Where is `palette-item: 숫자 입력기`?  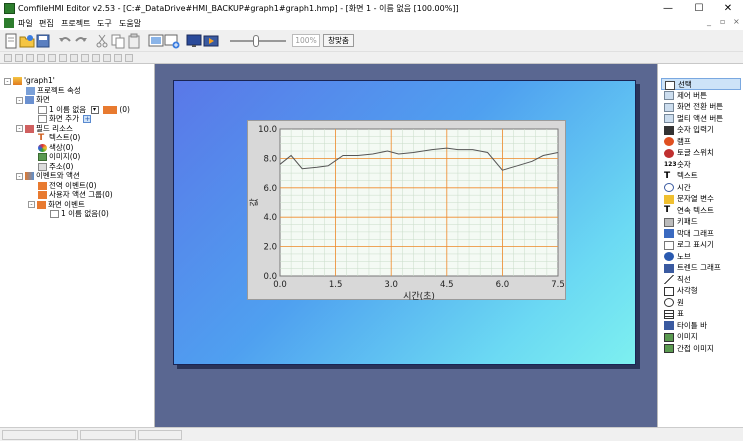 palette-item: 숫자 입력기 is located at coordinates (701, 130).